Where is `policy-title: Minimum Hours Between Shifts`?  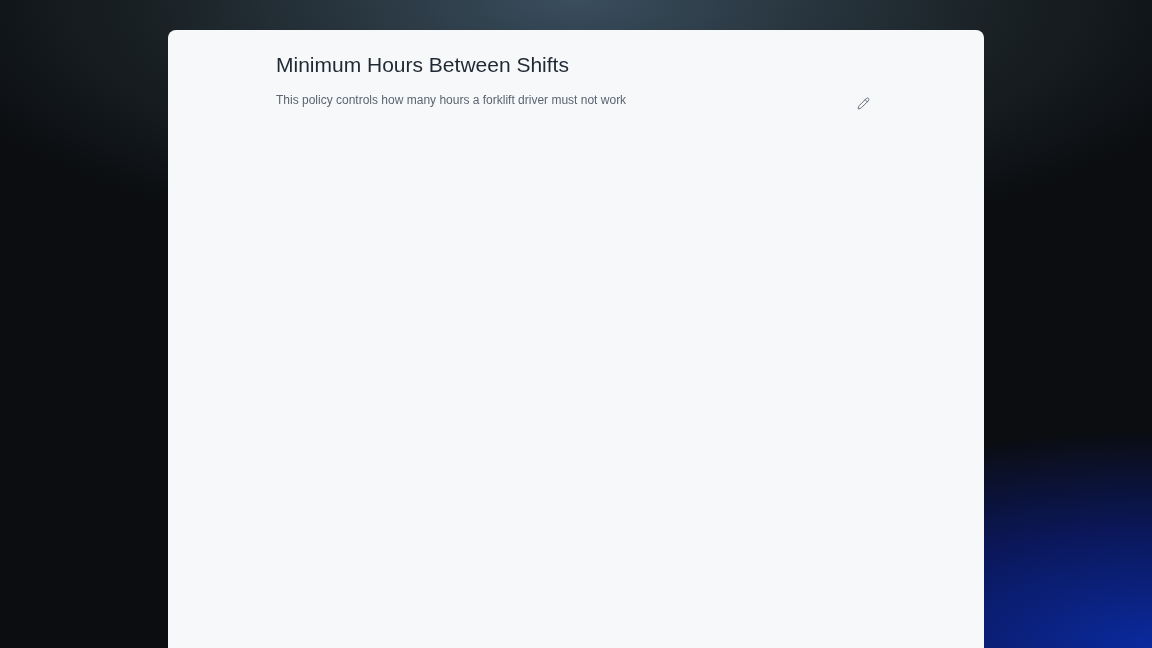 policy-title: Minimum Hours Between Shifts is located at coordinates (423, 65).